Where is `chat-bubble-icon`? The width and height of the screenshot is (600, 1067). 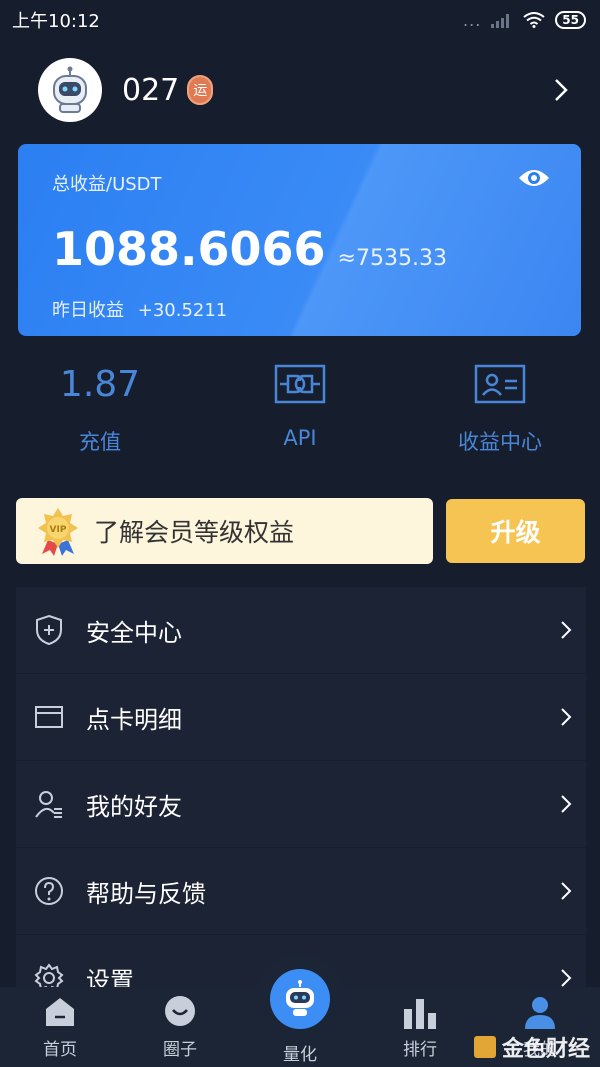 chat-bubble-icon is located at coordinates (180, 1011).